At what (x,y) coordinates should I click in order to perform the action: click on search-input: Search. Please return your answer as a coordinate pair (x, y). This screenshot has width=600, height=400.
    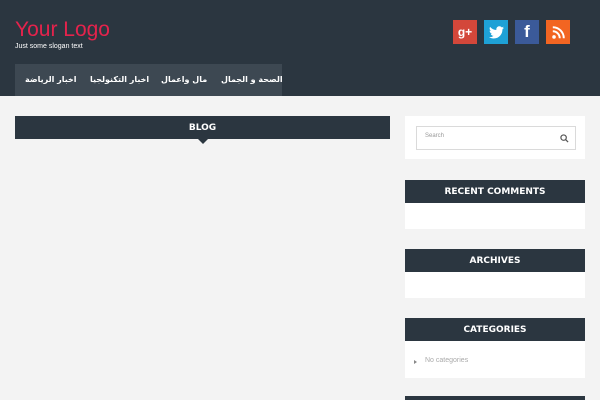
    Looking at the image, I should click on (496, 138).